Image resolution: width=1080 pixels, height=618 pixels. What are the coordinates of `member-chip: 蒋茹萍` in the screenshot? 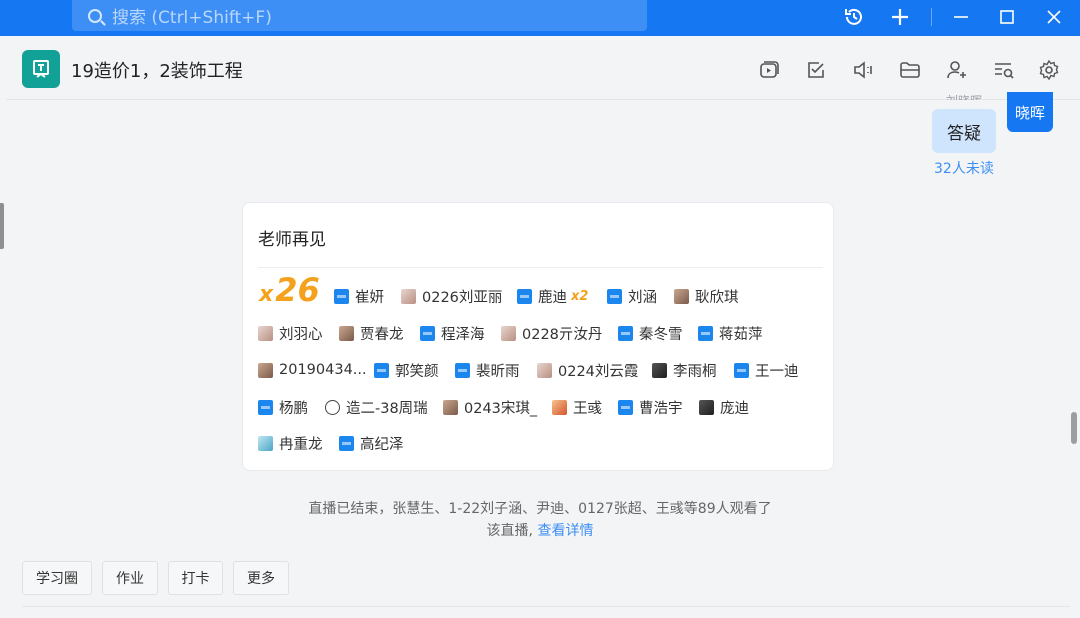 It's located at (730, 333).